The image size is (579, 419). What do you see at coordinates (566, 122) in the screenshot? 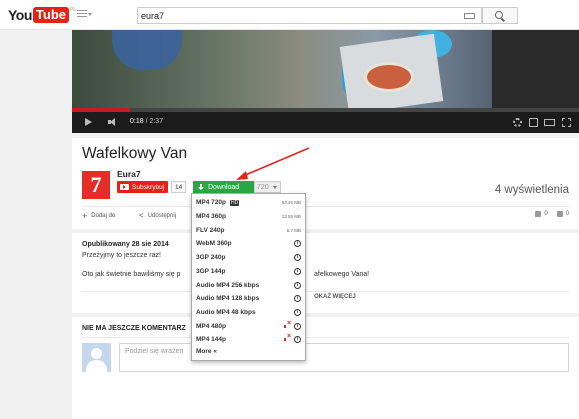
I see `fullscreen-icon` at bounding box center [566, 122].